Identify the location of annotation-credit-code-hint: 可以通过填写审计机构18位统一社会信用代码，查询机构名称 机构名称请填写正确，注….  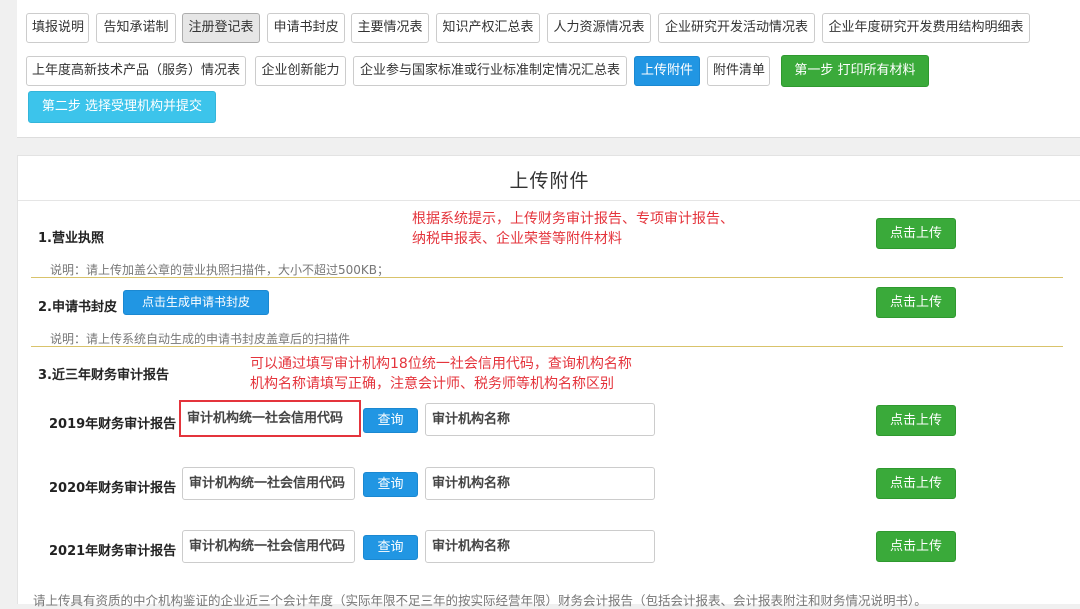
(441, 374).